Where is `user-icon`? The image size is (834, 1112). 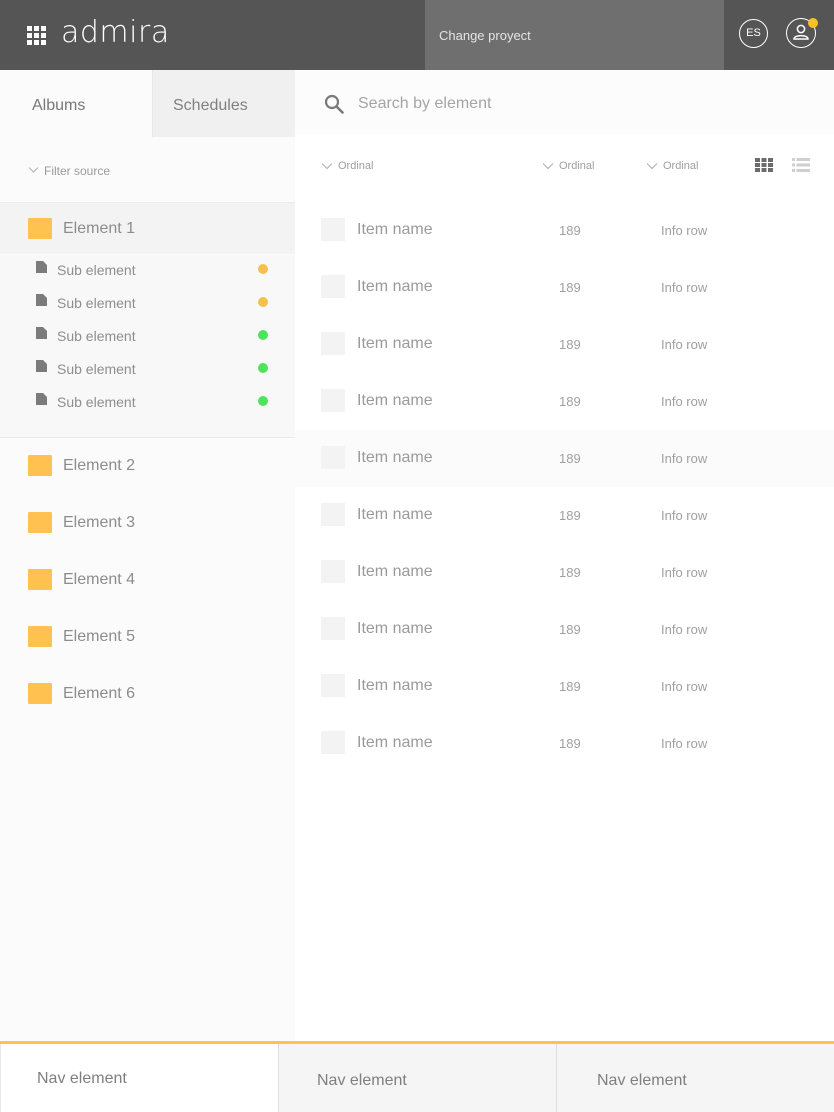 user-icon is located at coordinates (801, 32).